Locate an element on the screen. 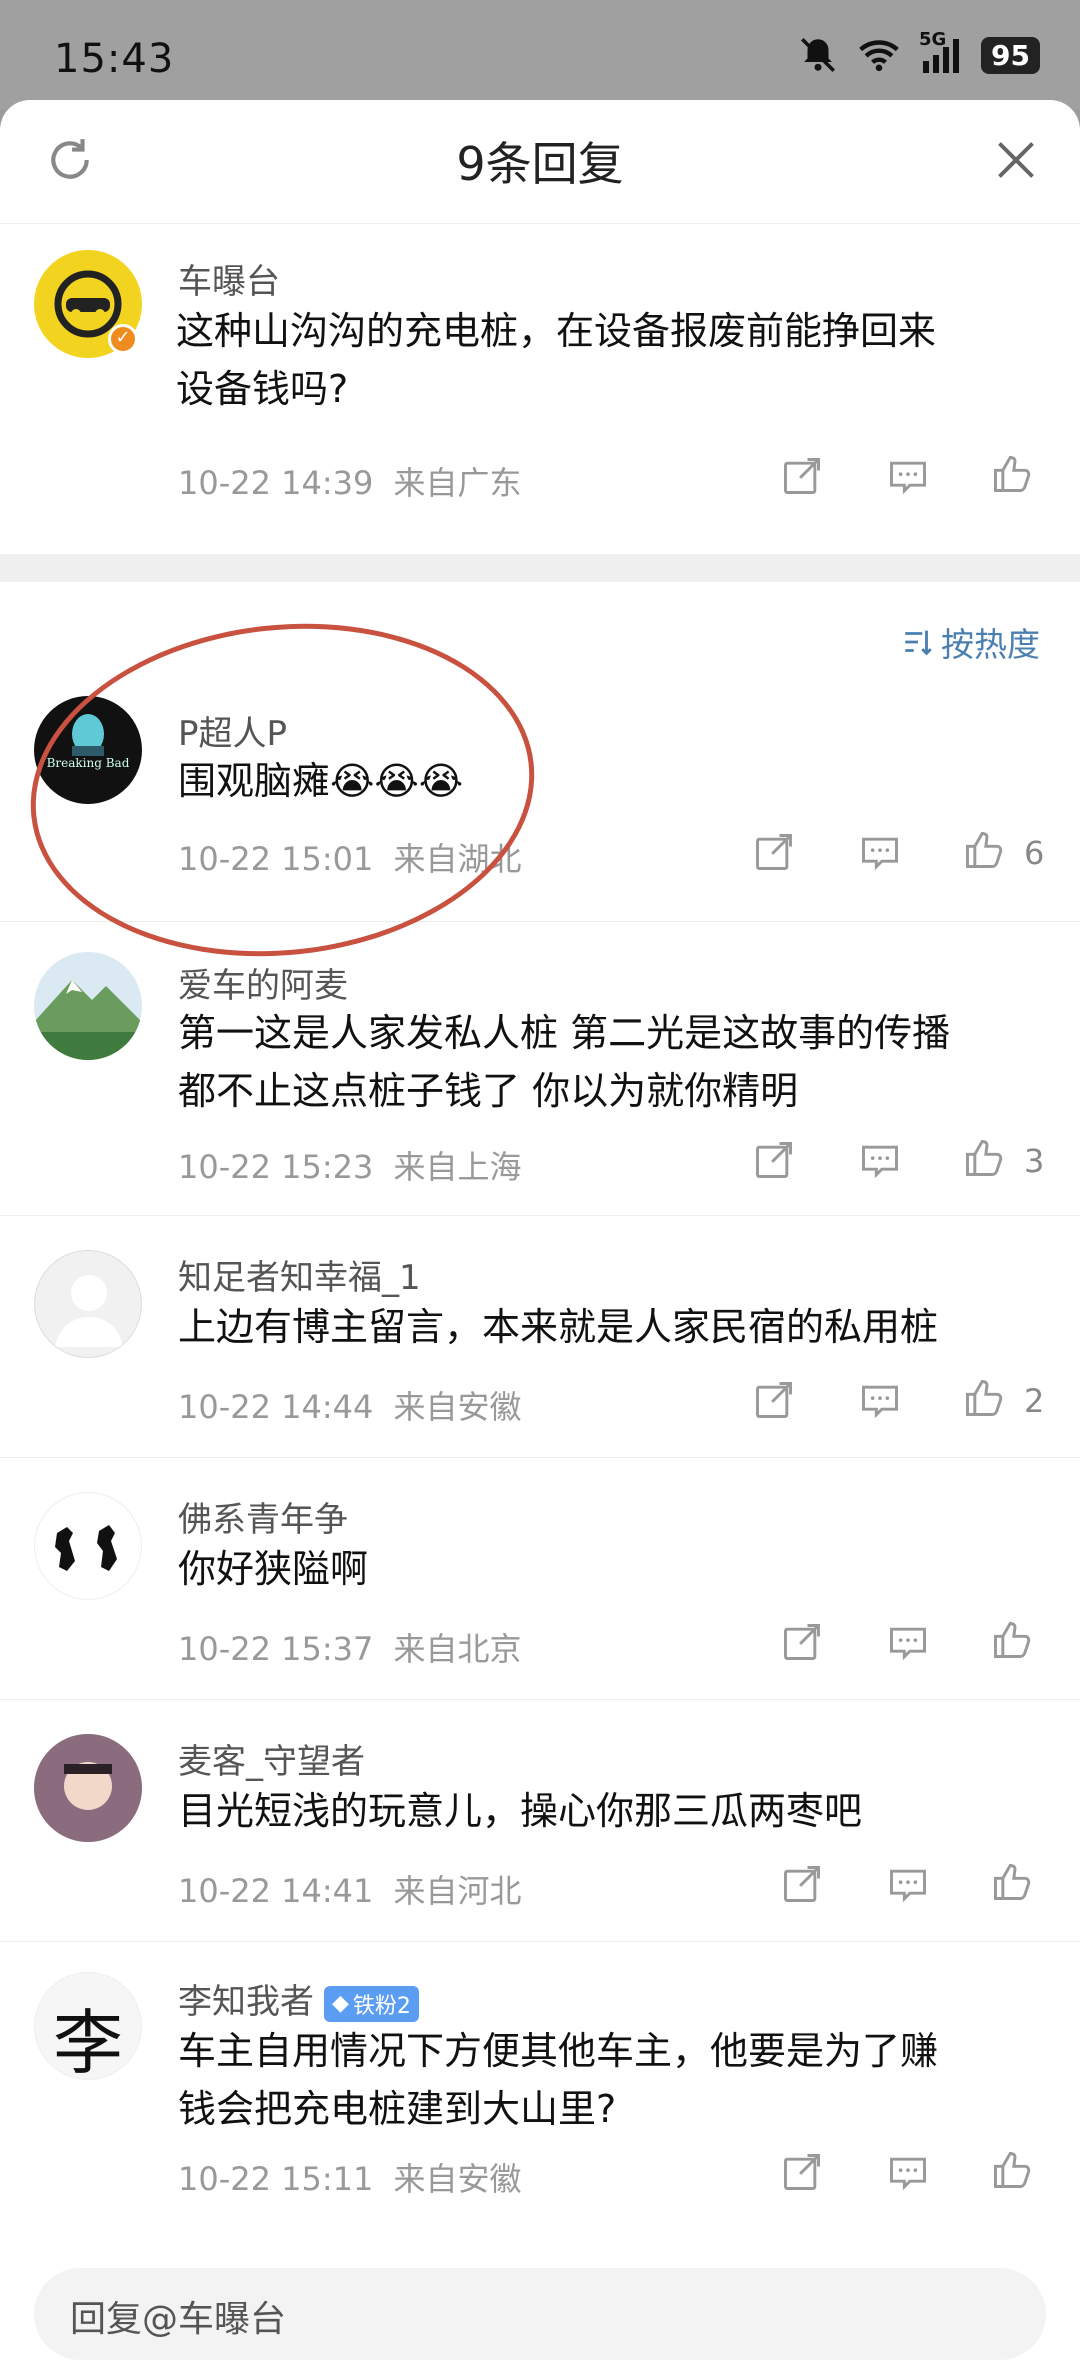 This screenshot has height=2376, width=1080. comment-location: 来自广东 is located at coordinates (457, 483).